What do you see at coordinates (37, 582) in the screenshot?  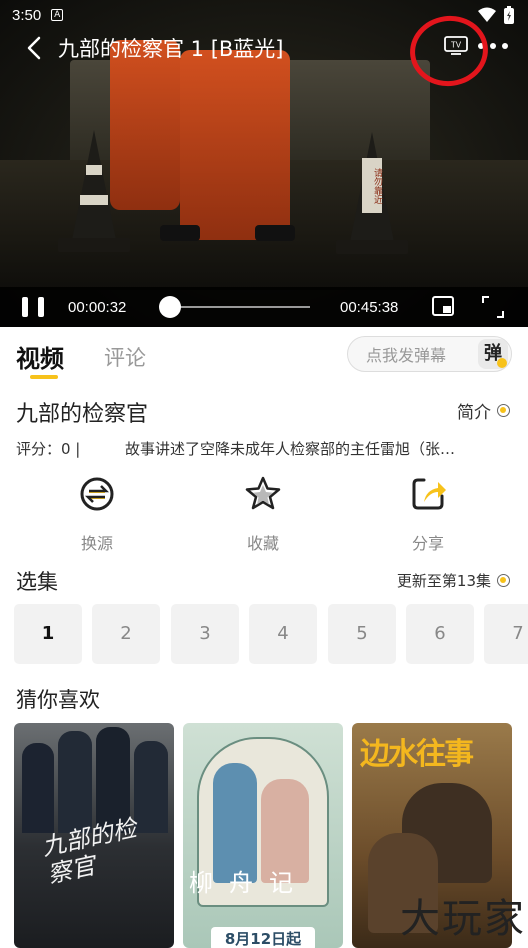 I see `episodes-header: 选集` at bounding box center [37, 582].